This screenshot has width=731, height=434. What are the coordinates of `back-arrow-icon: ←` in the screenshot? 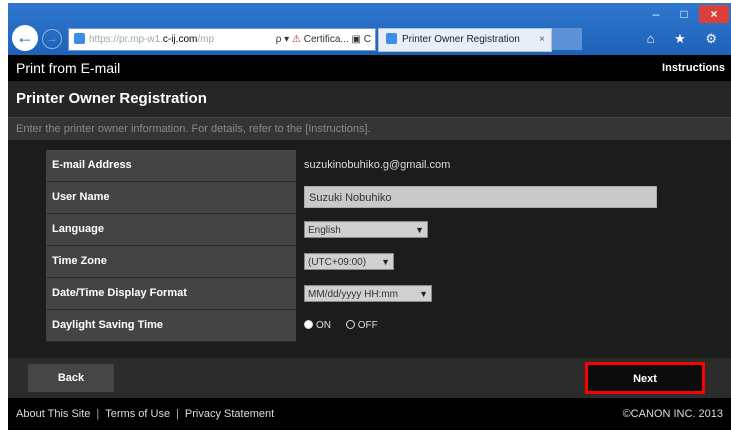 It's located at (25, 38).